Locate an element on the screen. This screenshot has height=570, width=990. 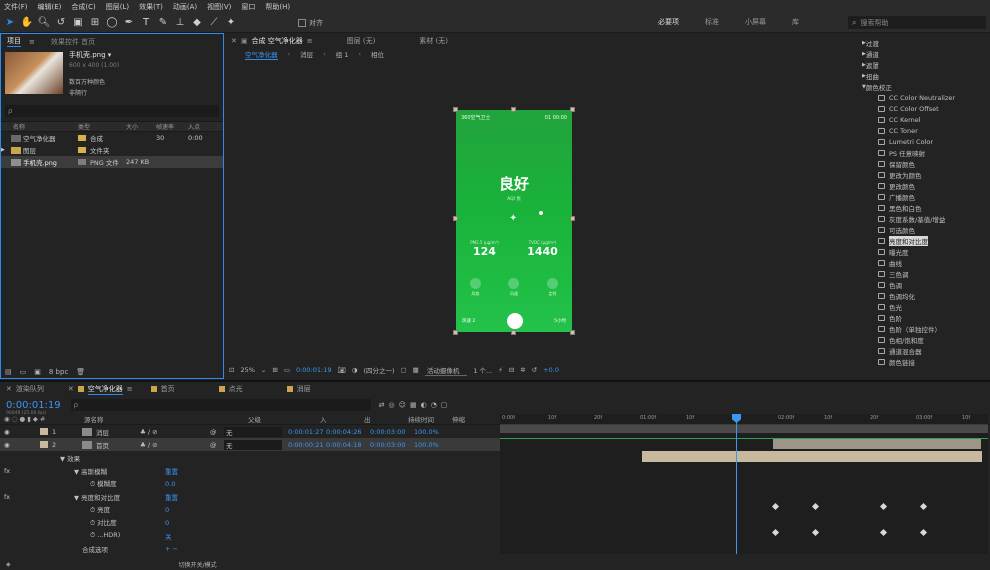
property-row: ⏱ ...HDR) 关 is located at coordinates (250, 535).